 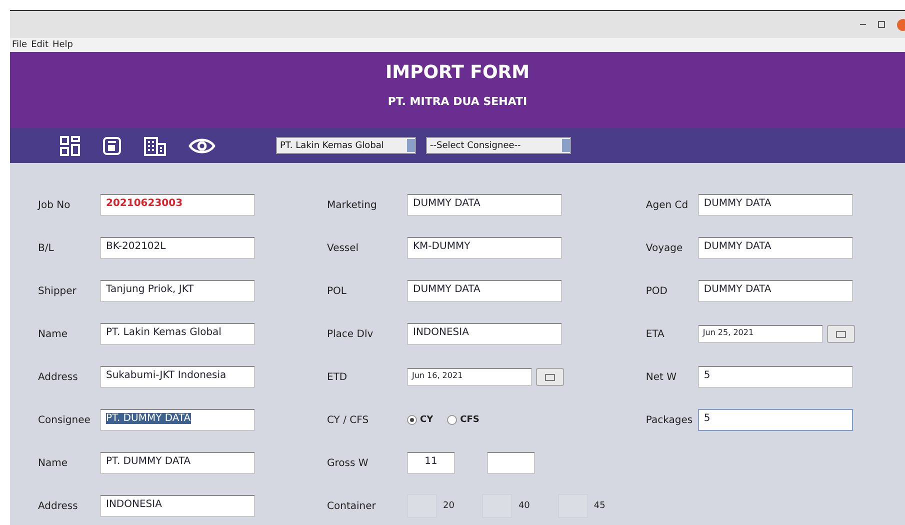 I want to click on form-title: IMPORT FORM, so click(x=457, y=72).